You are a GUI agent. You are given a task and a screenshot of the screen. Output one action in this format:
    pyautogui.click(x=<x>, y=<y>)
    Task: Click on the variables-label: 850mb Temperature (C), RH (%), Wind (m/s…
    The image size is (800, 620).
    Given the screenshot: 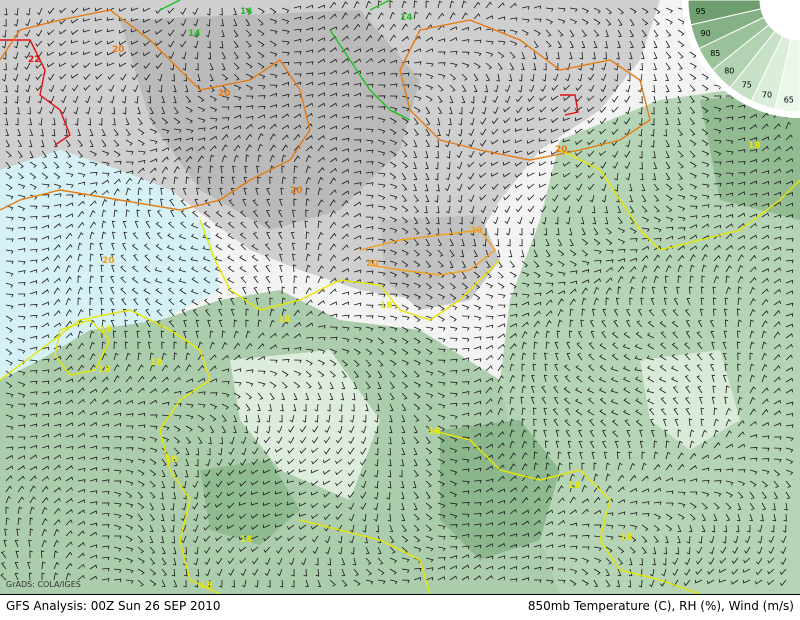 What is the action you would take?
    pyautogui.click(x=660, y=606)
    